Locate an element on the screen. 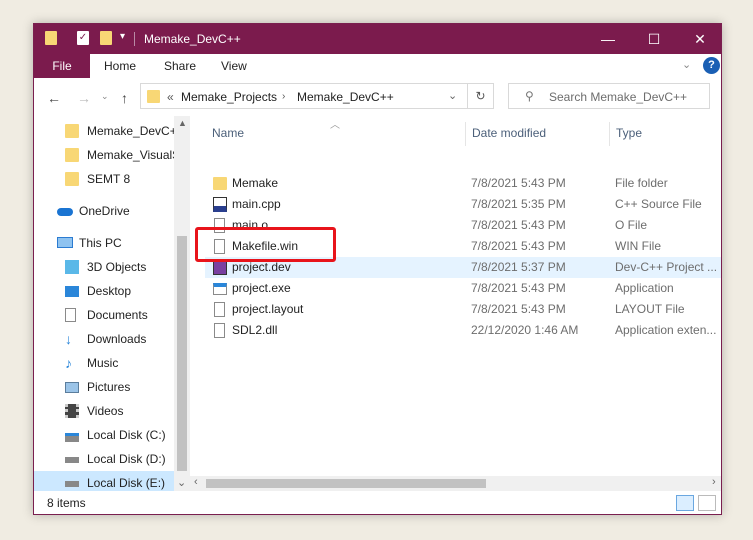 The image size is (753, 540). nav-label: Downloads is located at coordinates (117, 339).